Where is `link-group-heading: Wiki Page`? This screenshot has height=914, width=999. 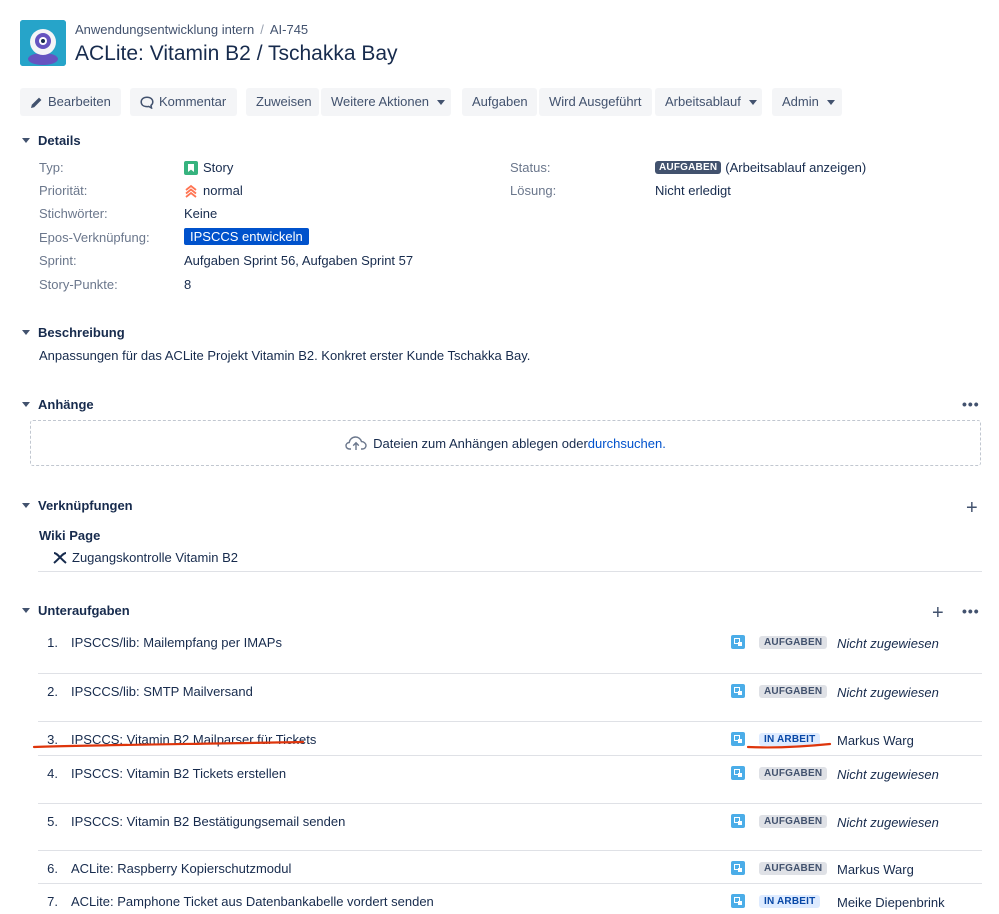 link-group-heading: Wiki Page is located at coordinates (70, 535).